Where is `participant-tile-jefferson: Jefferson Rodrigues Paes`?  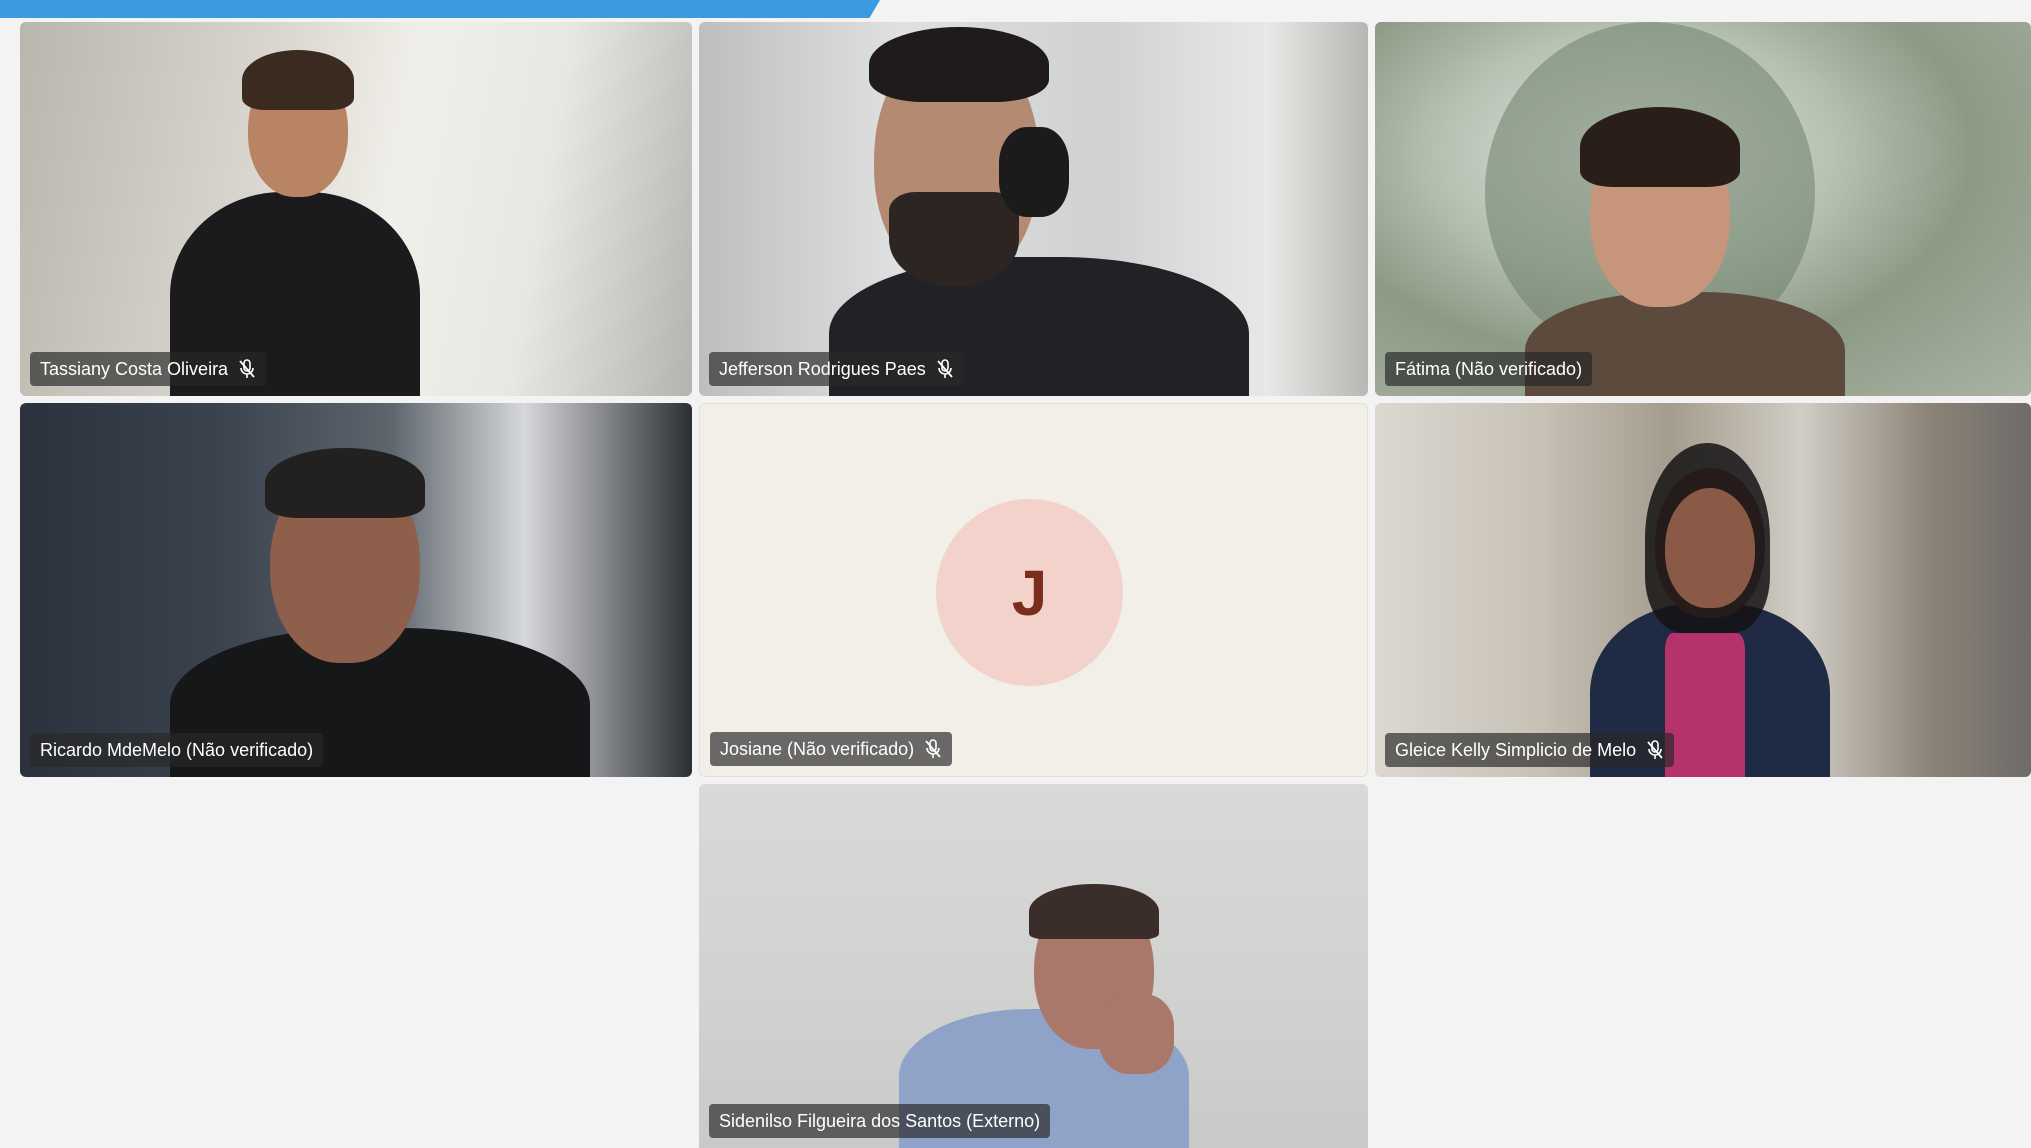
participant-tile-jefferson: Jefferson Rodrigues Paes is located at coordinates (1033, 209).